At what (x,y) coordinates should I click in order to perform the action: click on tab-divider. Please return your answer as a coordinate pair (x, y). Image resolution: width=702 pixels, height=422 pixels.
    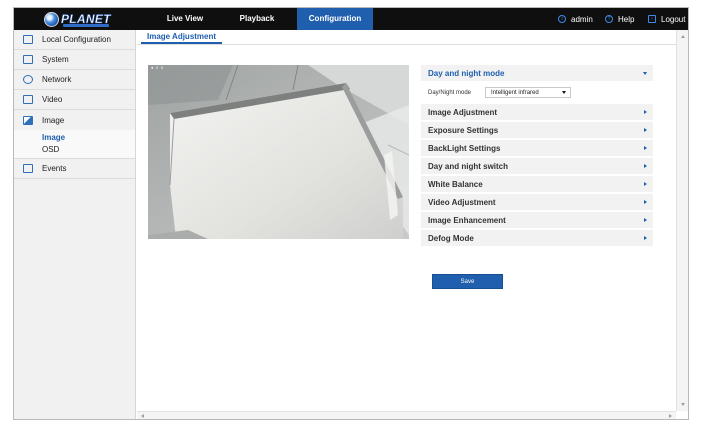
    Looking at the image, I should click on (406, 44).